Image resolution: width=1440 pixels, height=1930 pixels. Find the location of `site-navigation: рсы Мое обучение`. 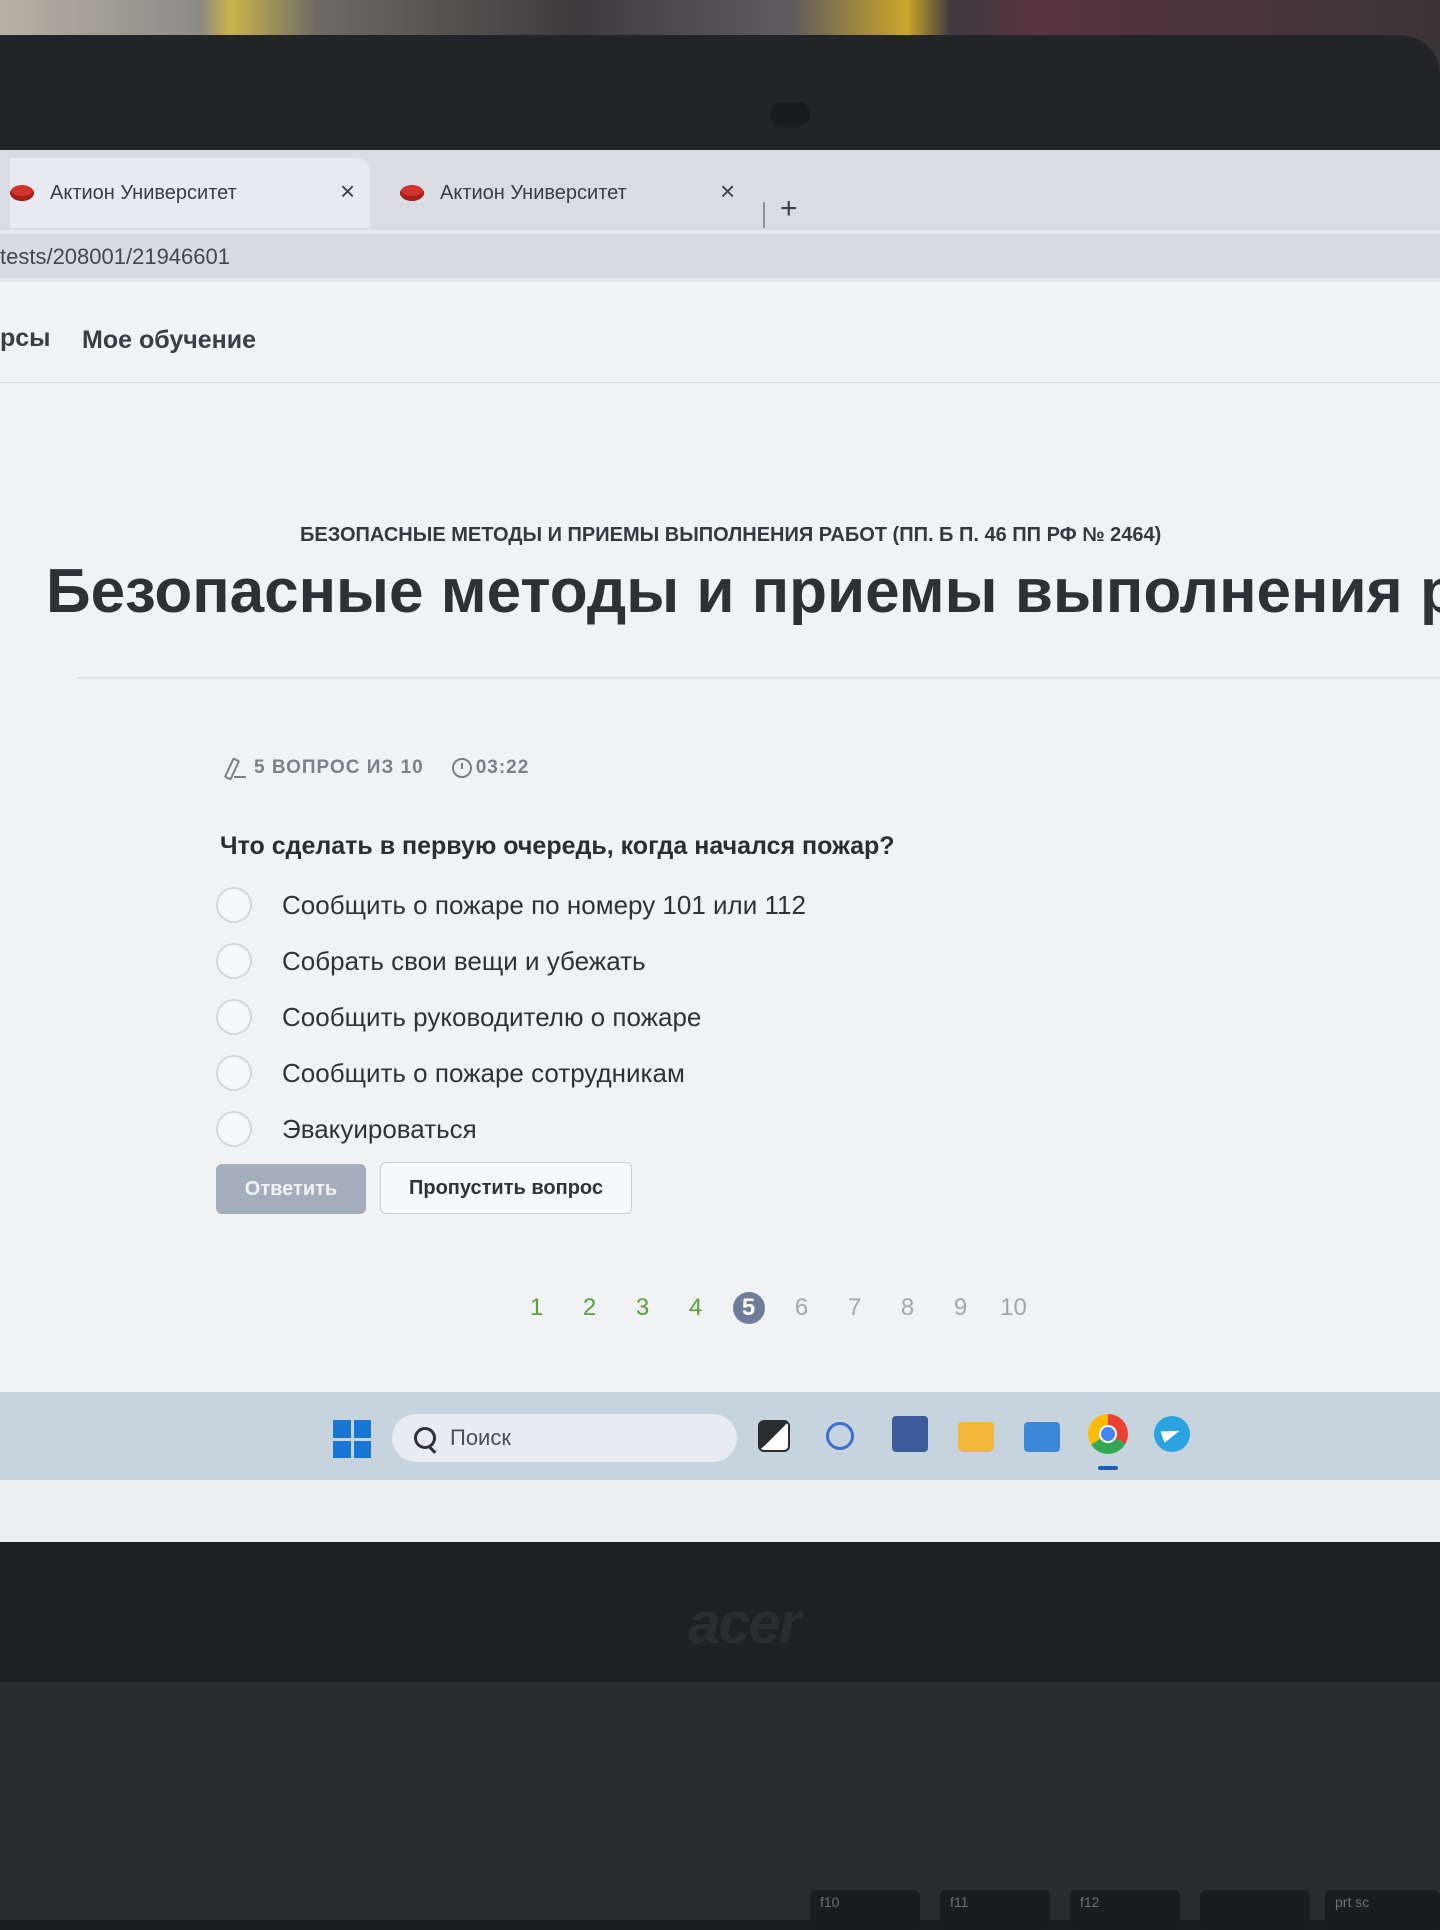

site-navigation: рсы Мое обучение is located at coordinates (720, 332).